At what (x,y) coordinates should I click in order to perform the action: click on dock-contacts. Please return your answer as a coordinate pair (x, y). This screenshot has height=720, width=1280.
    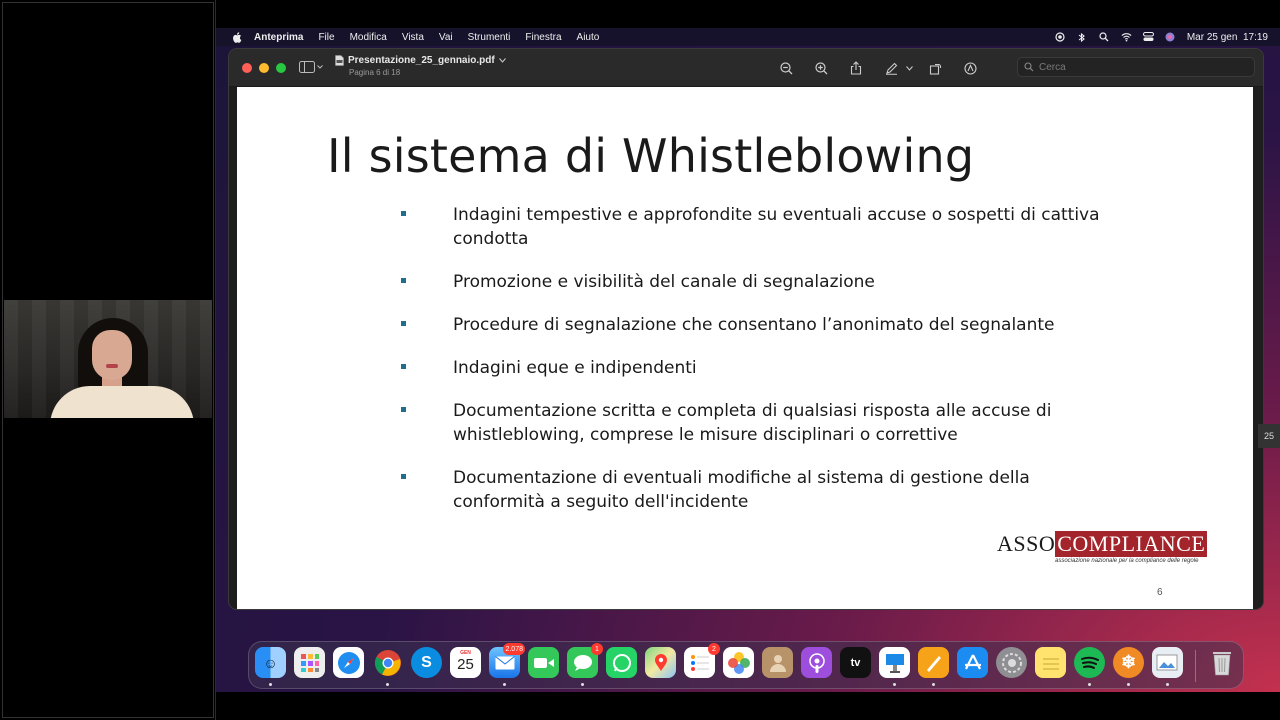
    Looking at the image, I should click on (777, 662).